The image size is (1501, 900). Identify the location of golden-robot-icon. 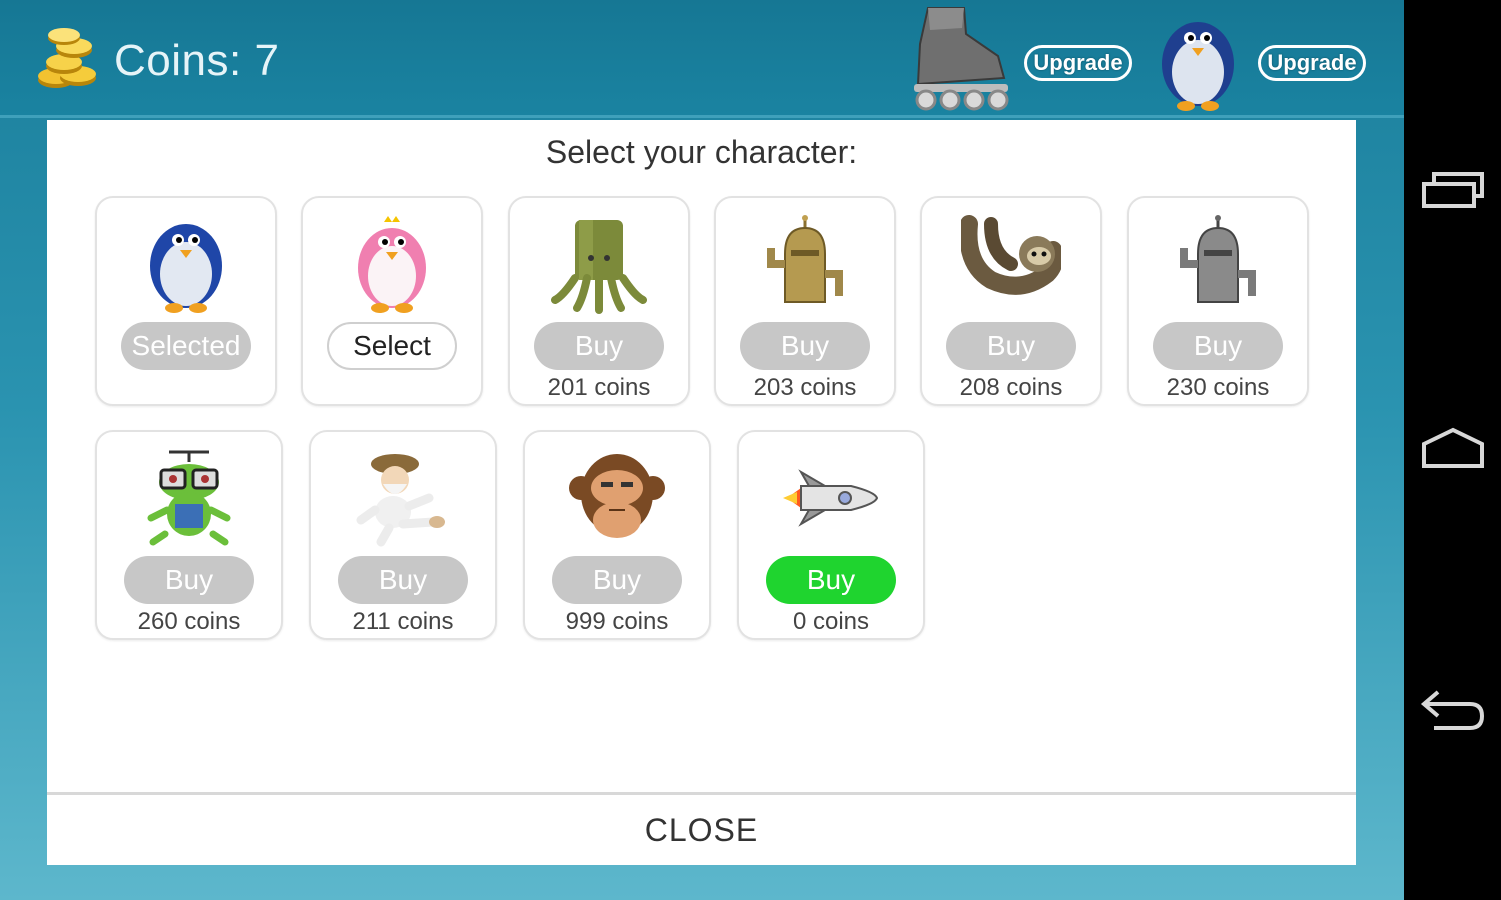
(805, 259).